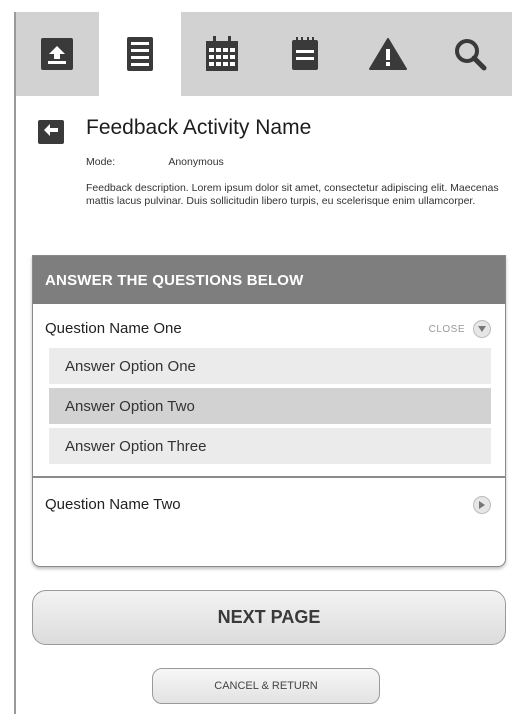  I want to click on toolbar-notes-button, so click(305, 54).